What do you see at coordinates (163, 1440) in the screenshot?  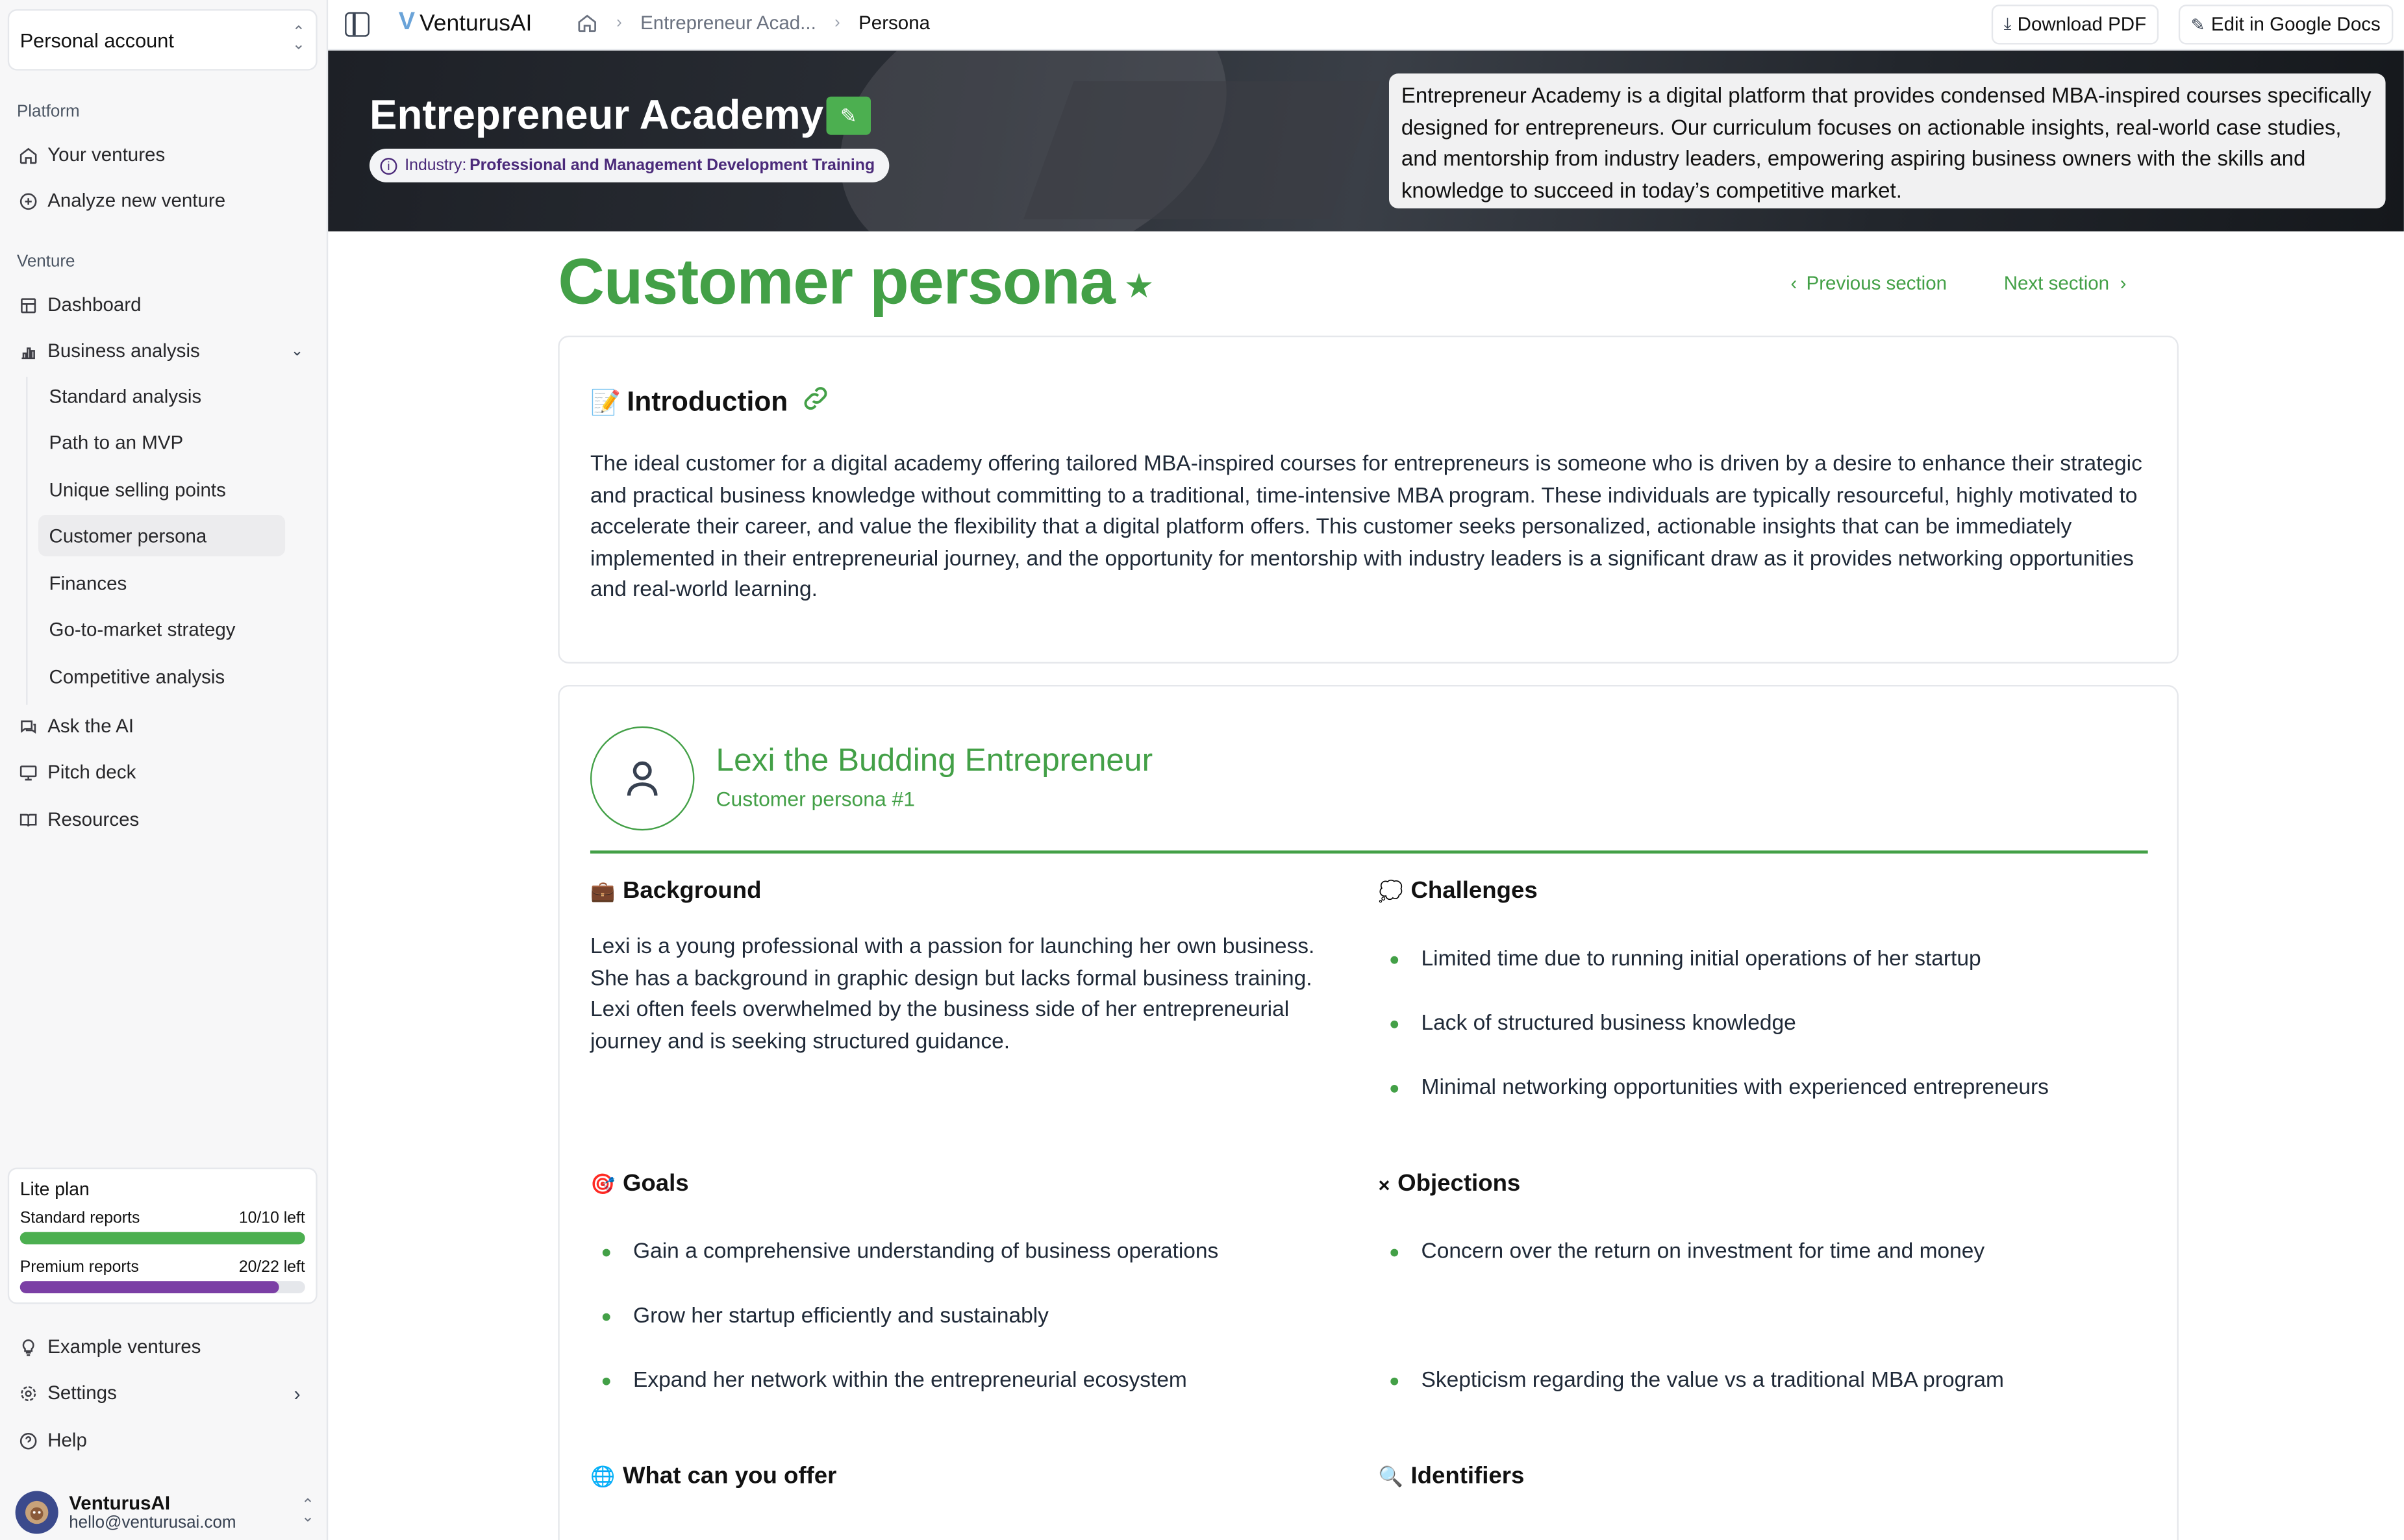 I see `sidebar-item-help: Help` at bounding box center [163, 1440].